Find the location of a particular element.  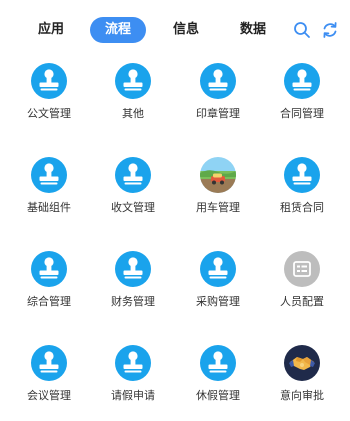

app-item: 其他 is located at coordinates (133, 98).